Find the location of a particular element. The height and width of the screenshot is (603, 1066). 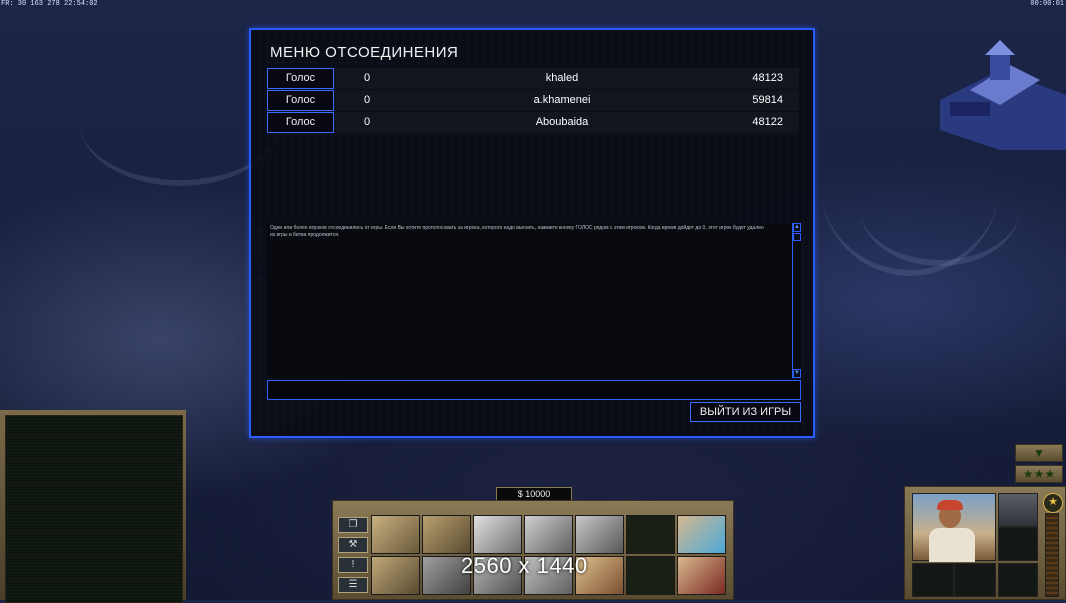

quit-game-button: ВЫЙТИ ИЗ ИГРЫ is located at coordinates (745, 412).